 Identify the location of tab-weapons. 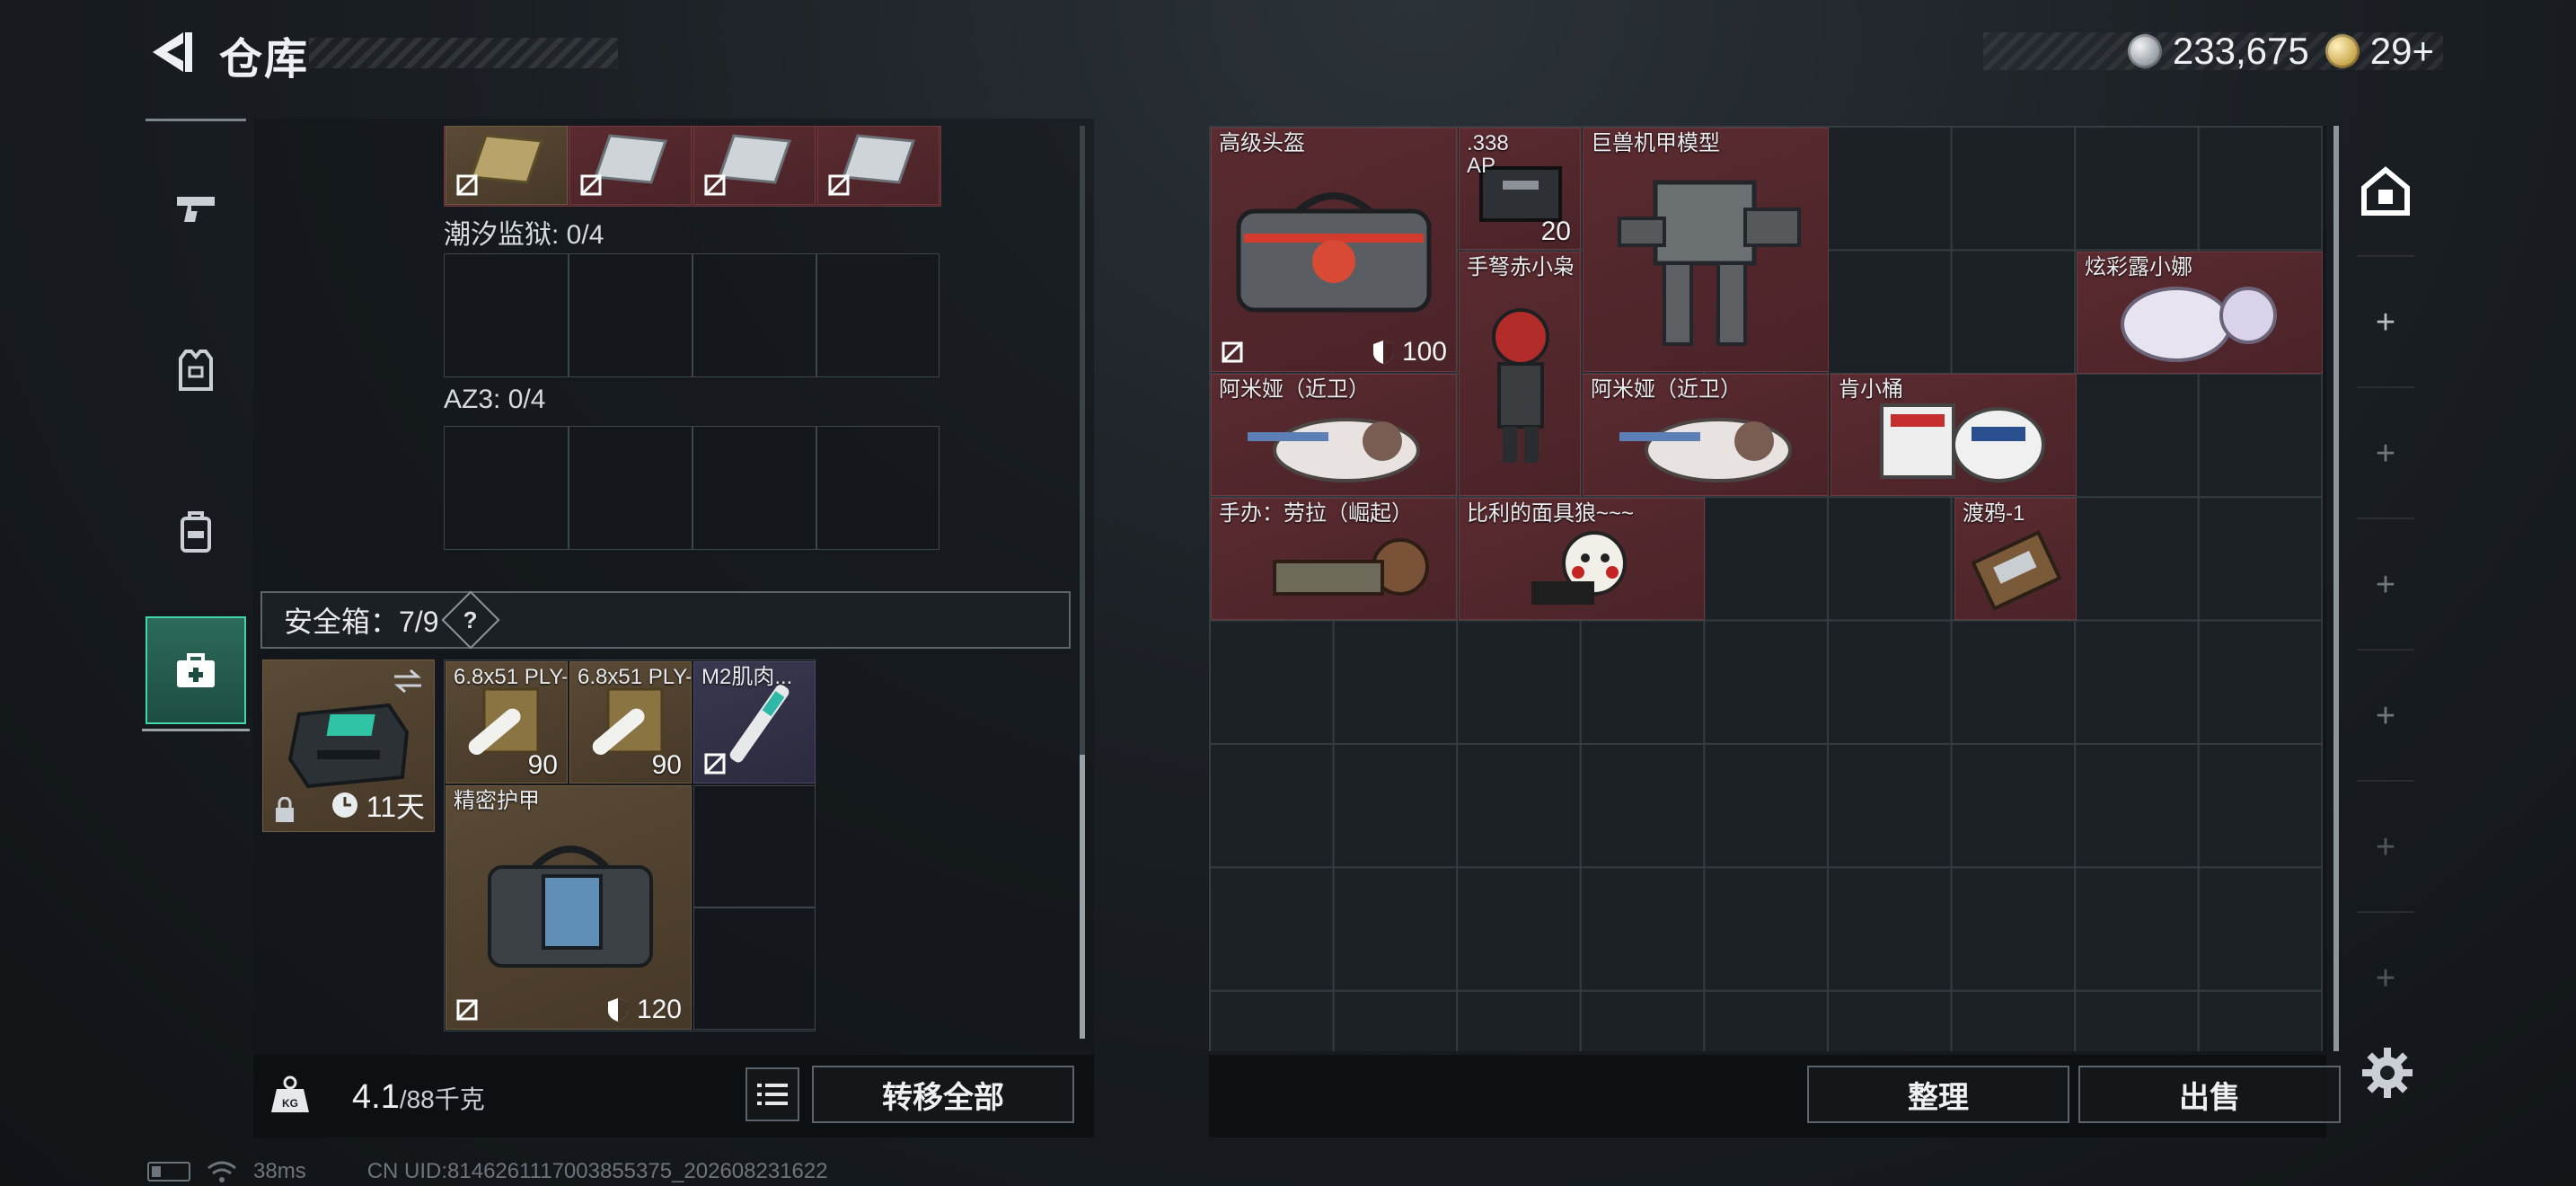
(196, 208).